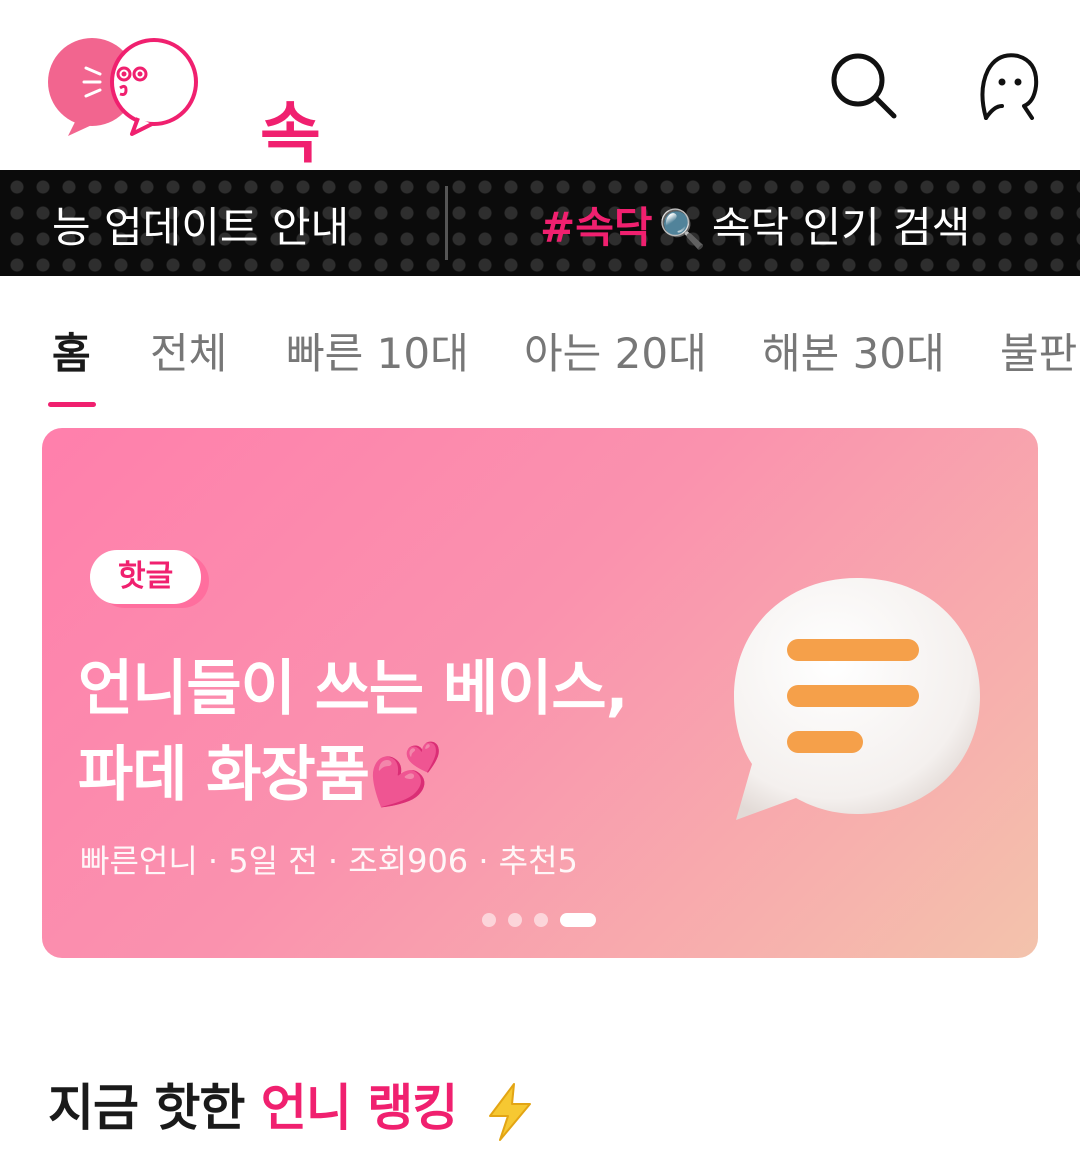  I want to click on ticker-popular-search: #속닥 🔍 속닥 인기 검색, so click(755, 224).